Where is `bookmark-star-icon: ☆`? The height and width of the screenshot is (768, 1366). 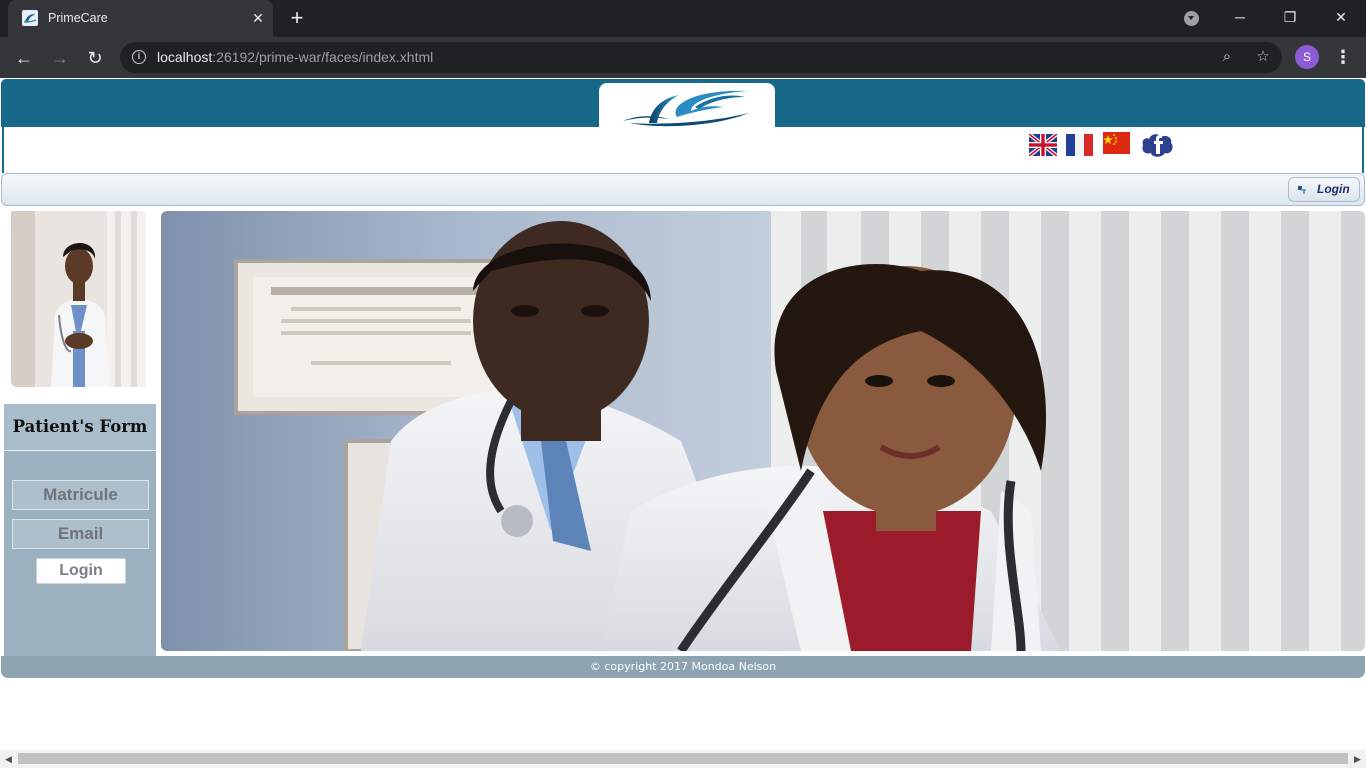
bookmark-star-icon: ☆ is located at coordinates (1263, 57).